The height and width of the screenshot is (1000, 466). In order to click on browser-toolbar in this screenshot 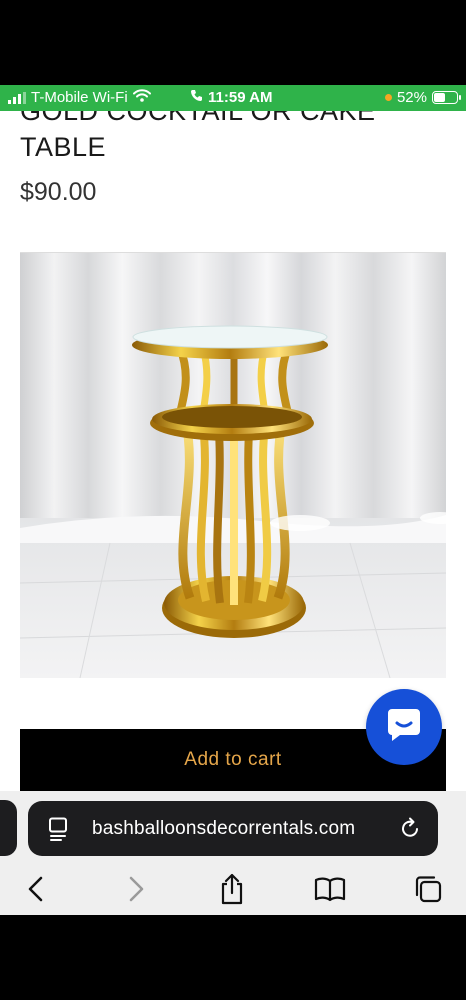, I will do `click(233, 888)`.